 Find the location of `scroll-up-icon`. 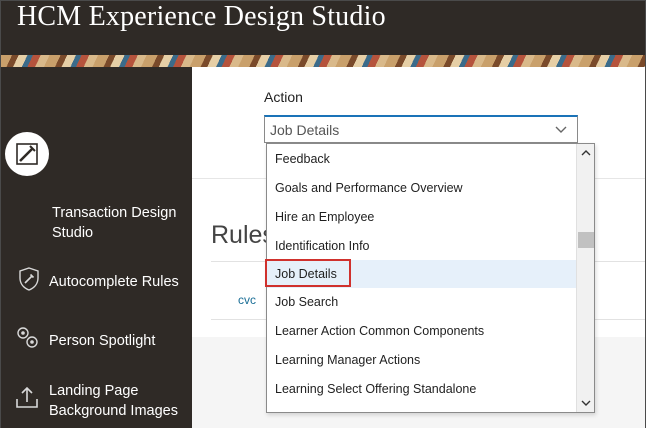

scroll-up-icon is located at coordinates (586, 153).